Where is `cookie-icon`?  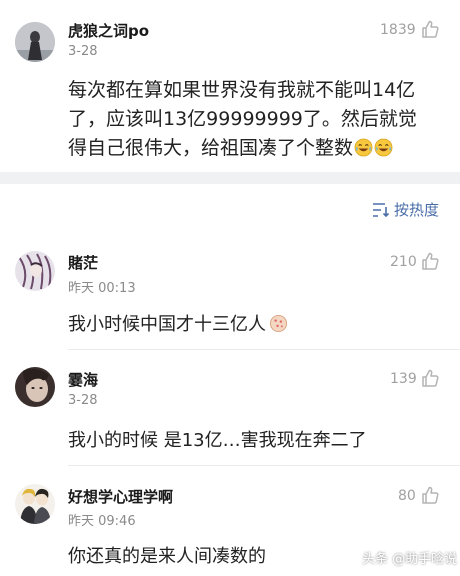 cookie-icon is located at coordinates (278, 323).